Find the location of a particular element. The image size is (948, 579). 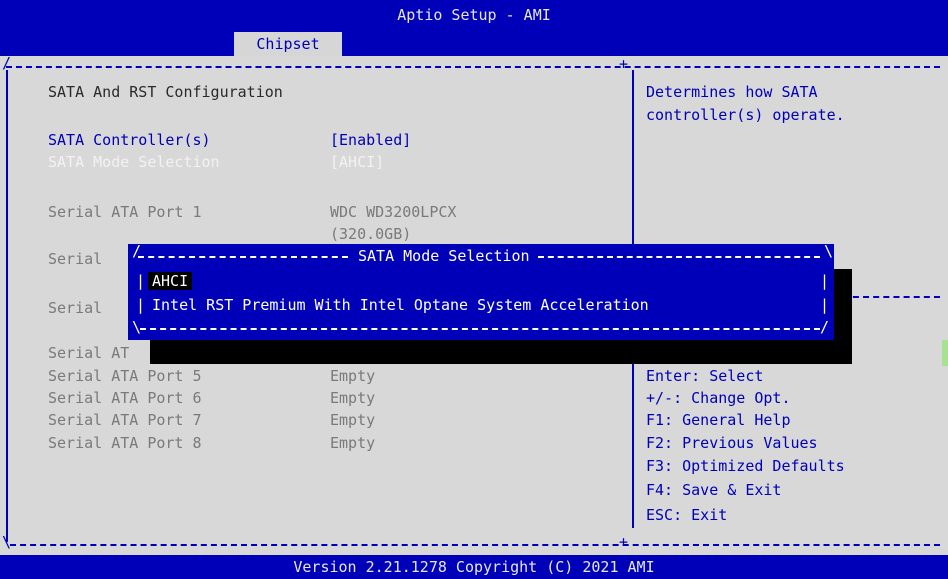

help-key-f2: F2: Previous Values is located at coordinates (732, 443).